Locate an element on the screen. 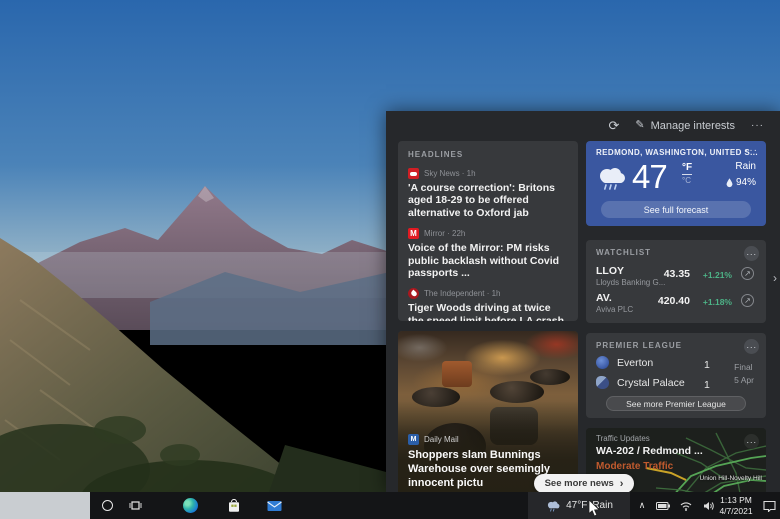 This screenshot has height=519, width=780. taskbar-weather-button: 47°F Rain is located at coordinates (579, 505).